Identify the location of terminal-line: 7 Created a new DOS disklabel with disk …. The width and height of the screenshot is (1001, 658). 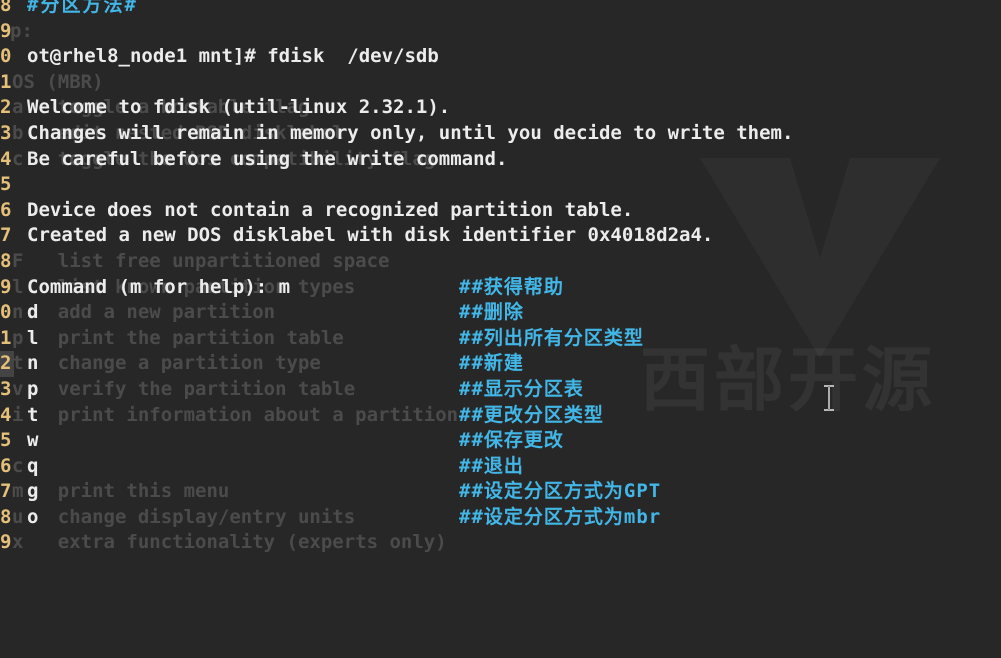
(500, 236).